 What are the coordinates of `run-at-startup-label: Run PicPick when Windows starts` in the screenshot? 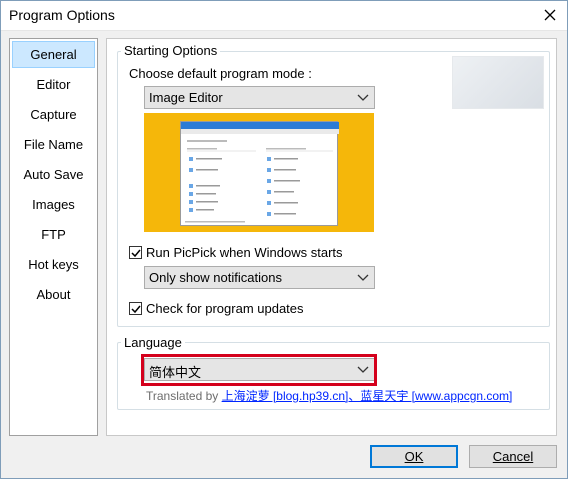 It's located at (244, 252).